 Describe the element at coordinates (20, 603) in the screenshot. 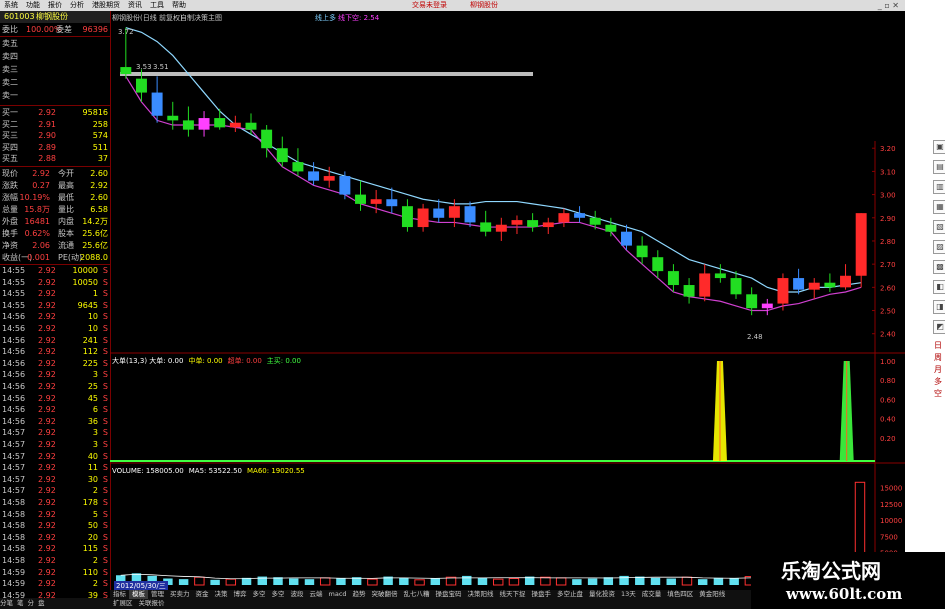

I see `tab-trade: 笔` at that location.